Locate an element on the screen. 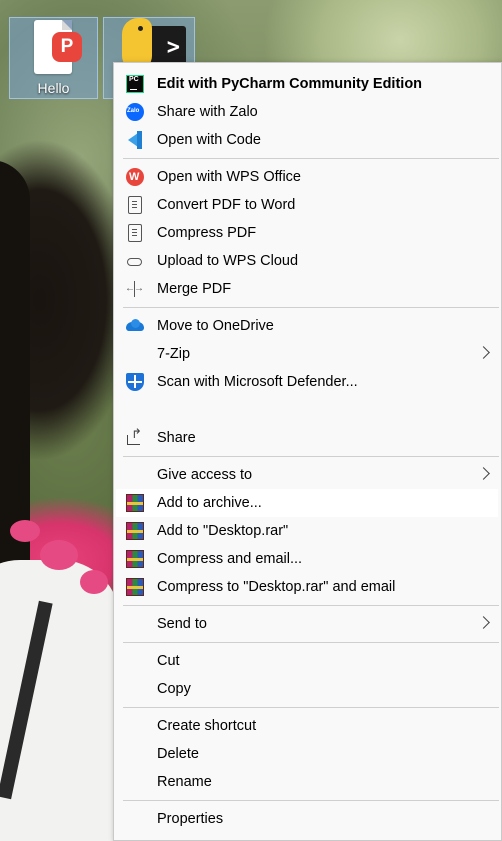 Image resolution: width=502 pixels, height=841 pixels. menu-item-label: Create shortcut is located at coordinates (207, 726).